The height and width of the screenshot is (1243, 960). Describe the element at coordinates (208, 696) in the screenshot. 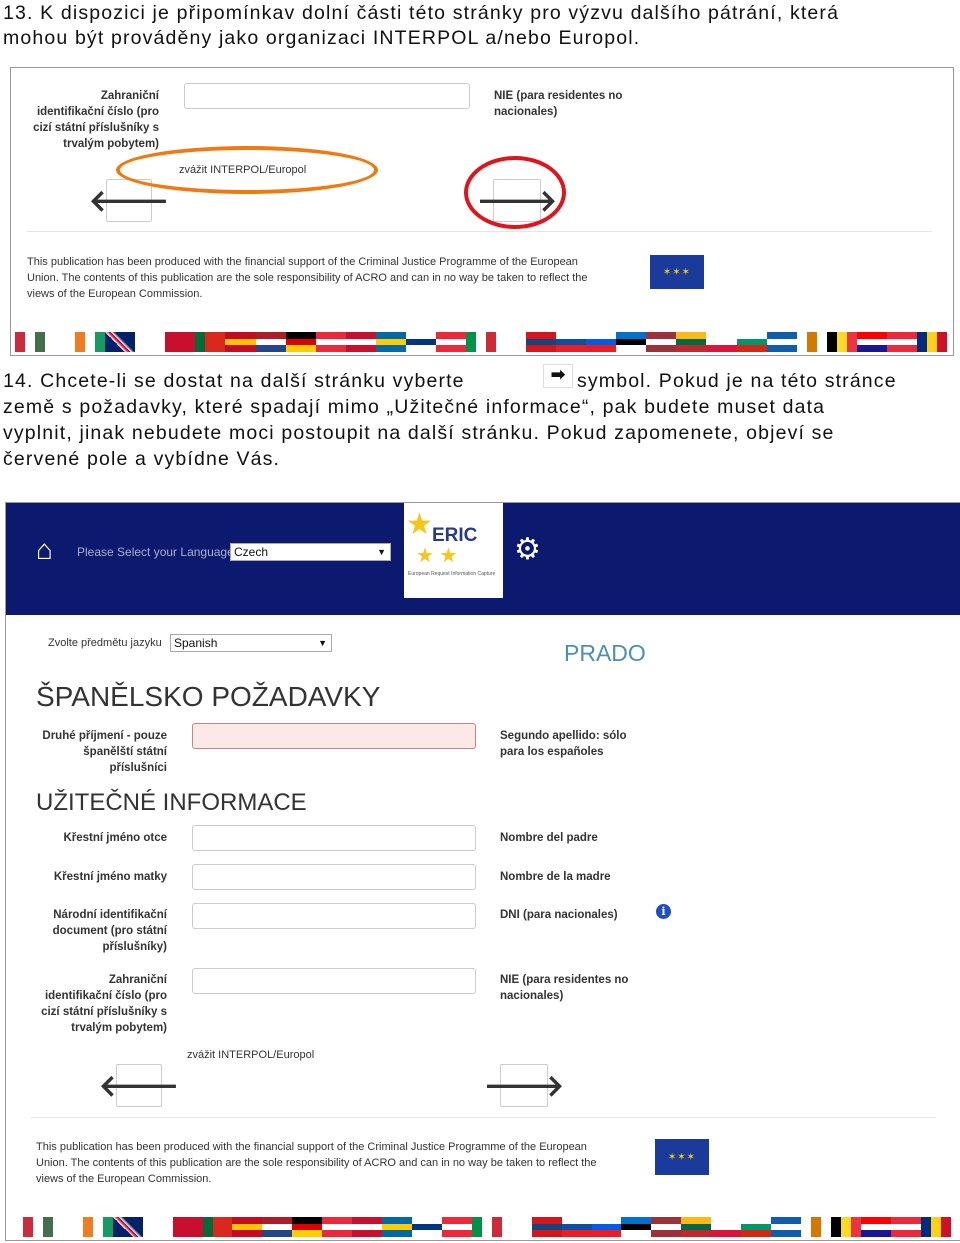

I see `country-requirements-heading: ŠPANĚLSKO POŽADAVKY` at that location.